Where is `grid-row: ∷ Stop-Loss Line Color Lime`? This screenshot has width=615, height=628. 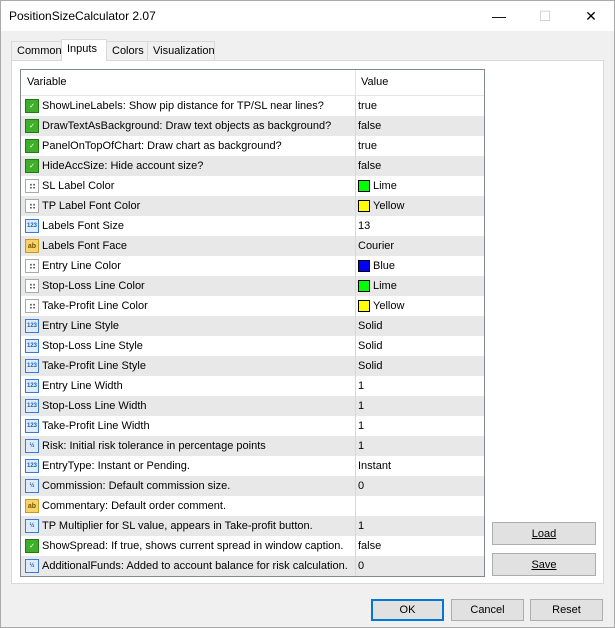 grid-row: ∷ Stop-Loss Line Color Lime is located at coordinates (252, 286).